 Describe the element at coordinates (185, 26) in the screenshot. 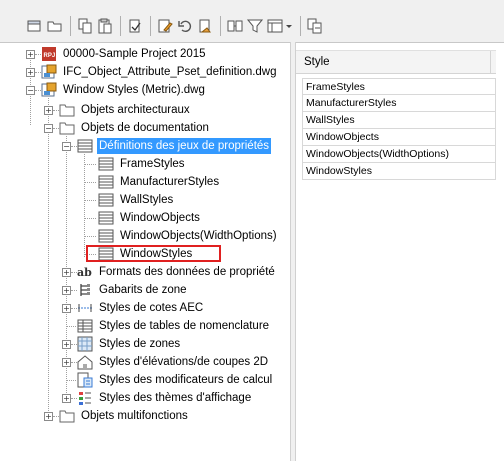

I see `undo-icon` at that location.